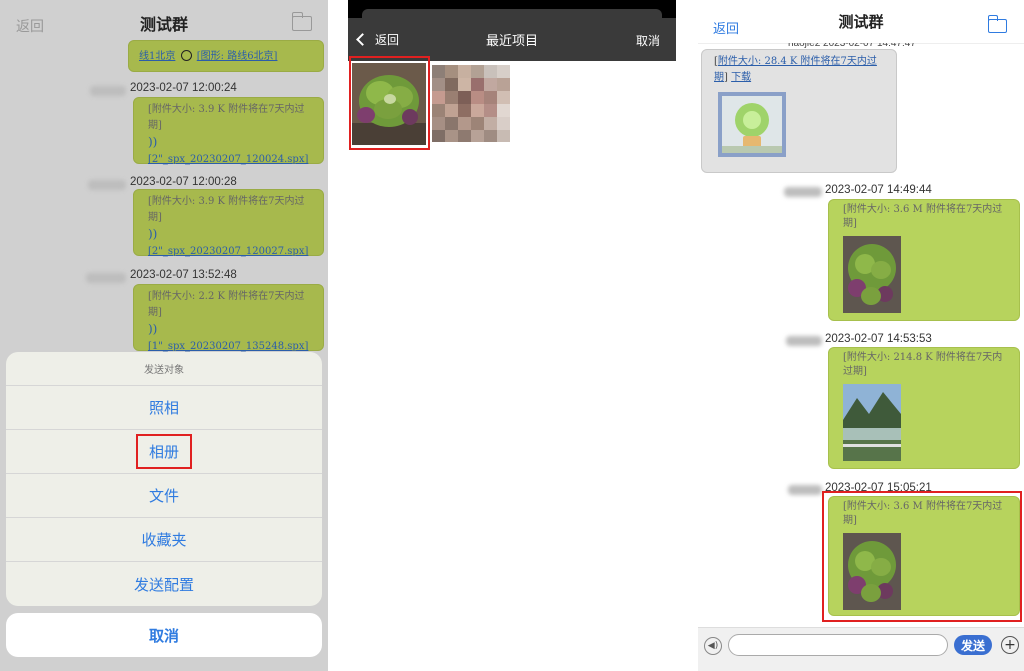 This screenshot has height=671, width=1024. What do you see at coordinates (228, 159) in the screenshot?
I see `audio-file-link: [2"_spx_20230207_120024.spx]` at bounding box center [228, 159].